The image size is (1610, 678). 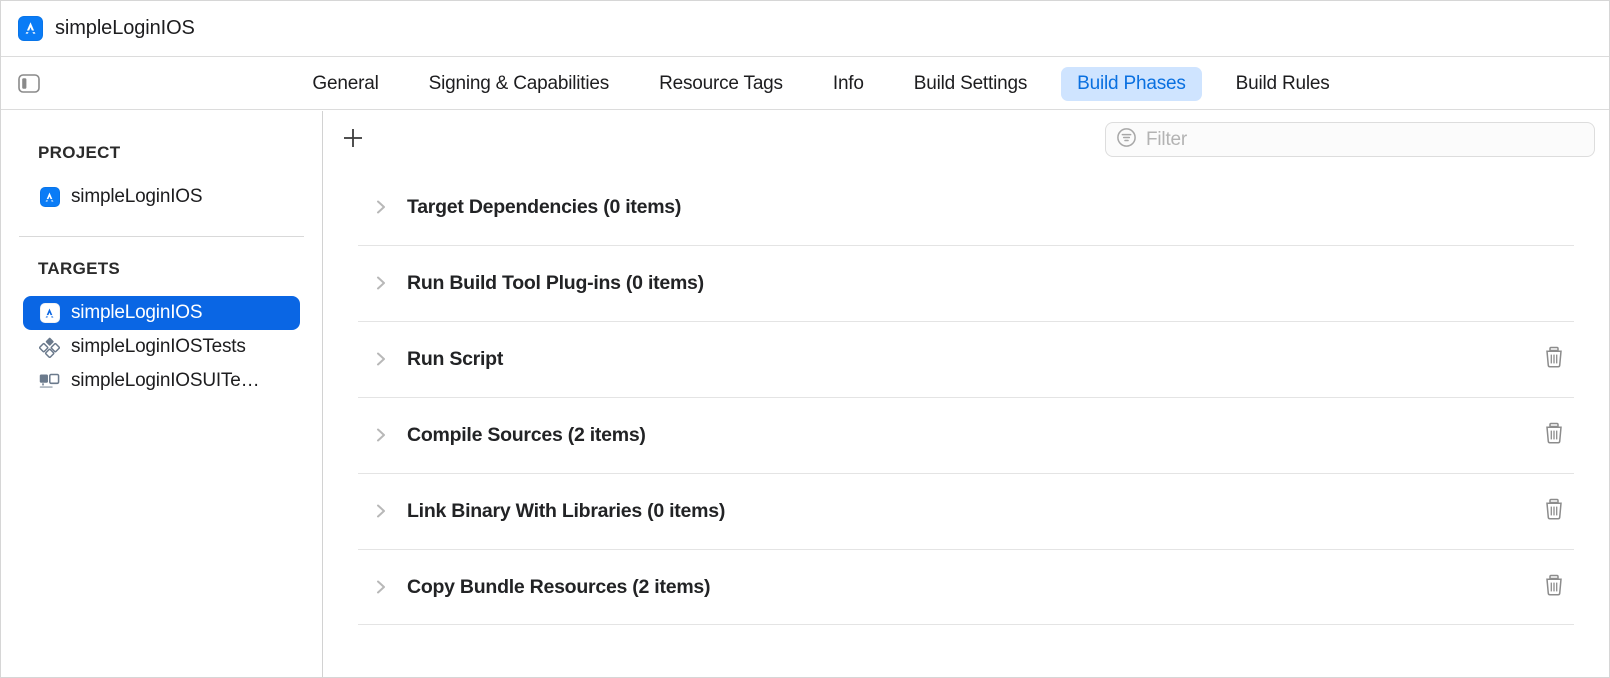 What do you see at coordinates (29, 84) in the screenshot?
I see `sidebar-toggle-icon` at bounding box center [29, 84].